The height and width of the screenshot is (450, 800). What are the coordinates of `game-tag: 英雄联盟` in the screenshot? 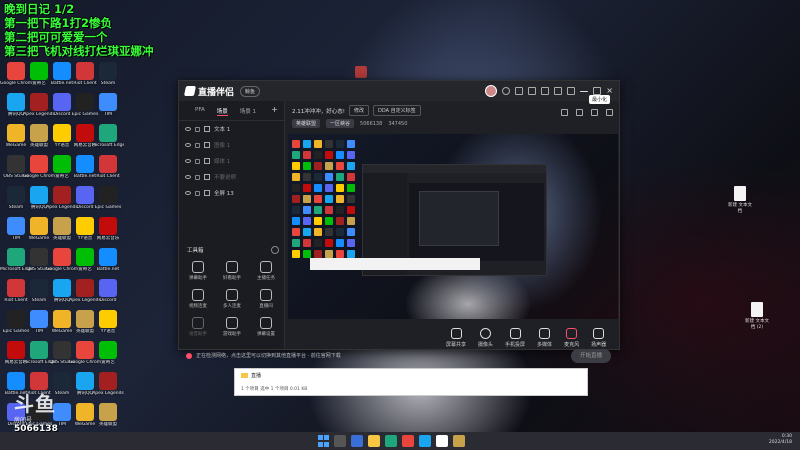 It's located at (306, 123).